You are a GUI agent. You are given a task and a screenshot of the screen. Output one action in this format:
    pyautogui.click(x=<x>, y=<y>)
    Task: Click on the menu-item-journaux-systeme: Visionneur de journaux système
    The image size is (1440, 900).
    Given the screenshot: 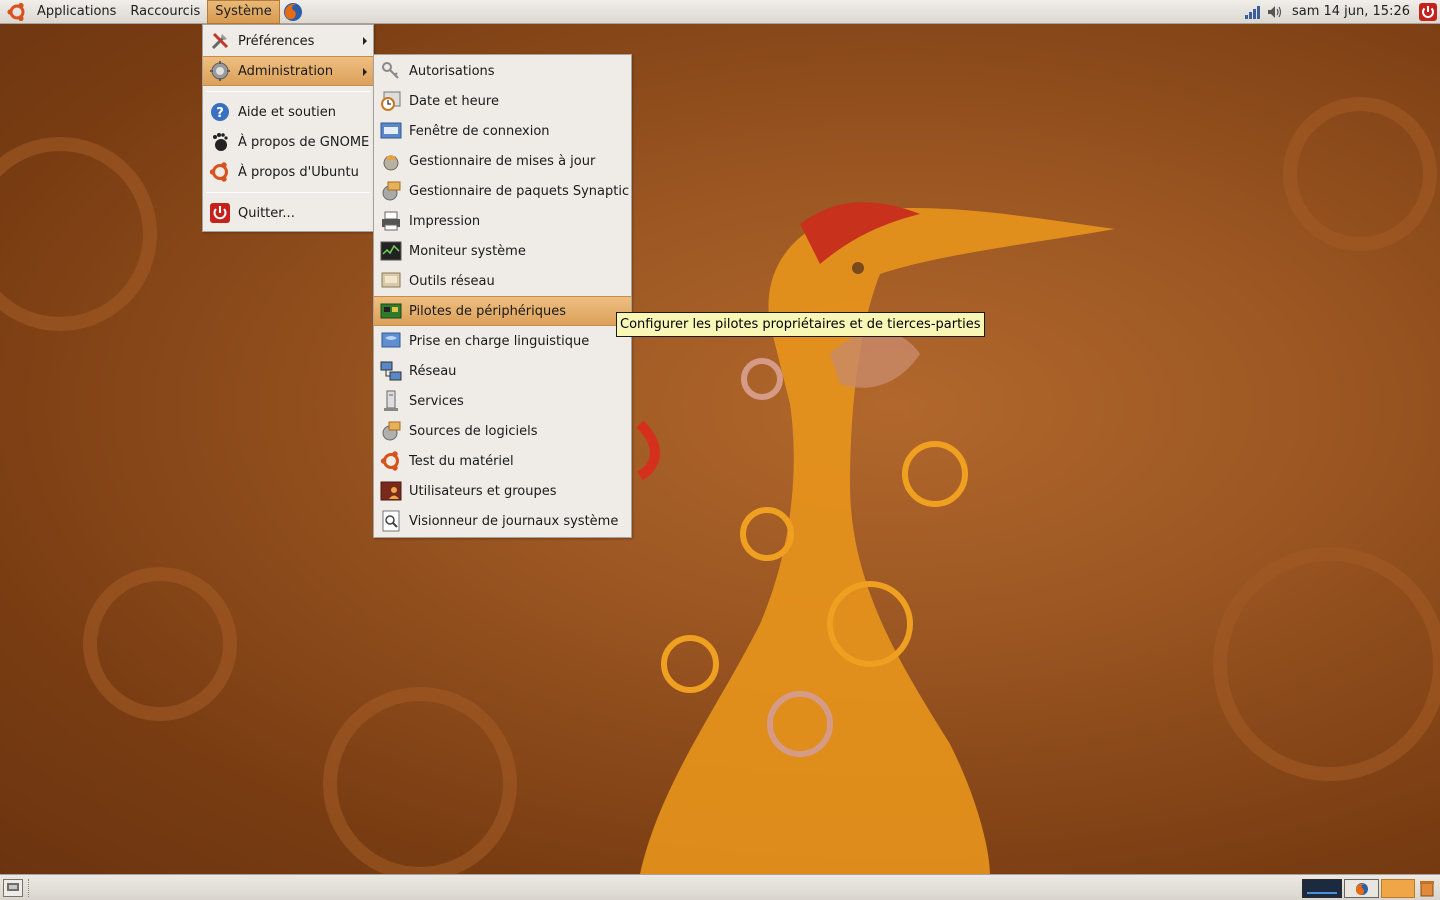 What is the action you would take?
    pyautogui.click(x=502, y=521)
    